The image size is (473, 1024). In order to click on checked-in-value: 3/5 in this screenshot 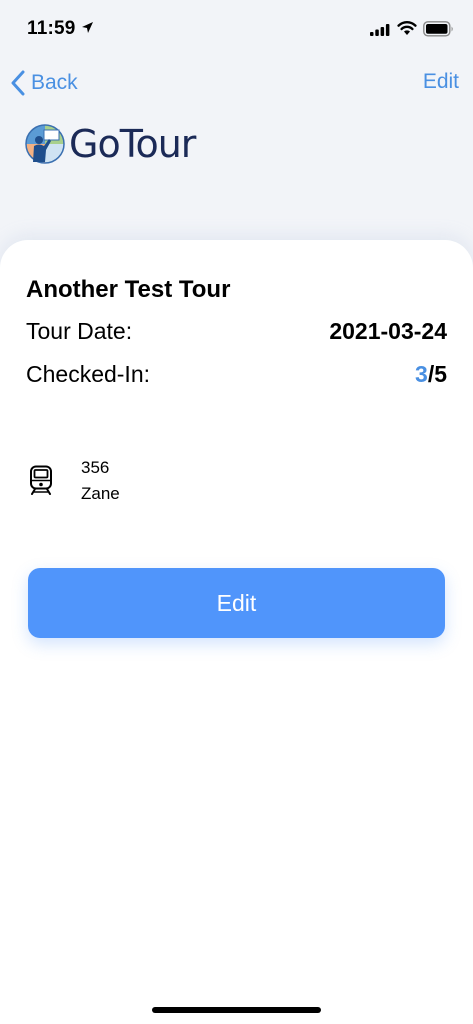, I will do `click(431, 374)`.